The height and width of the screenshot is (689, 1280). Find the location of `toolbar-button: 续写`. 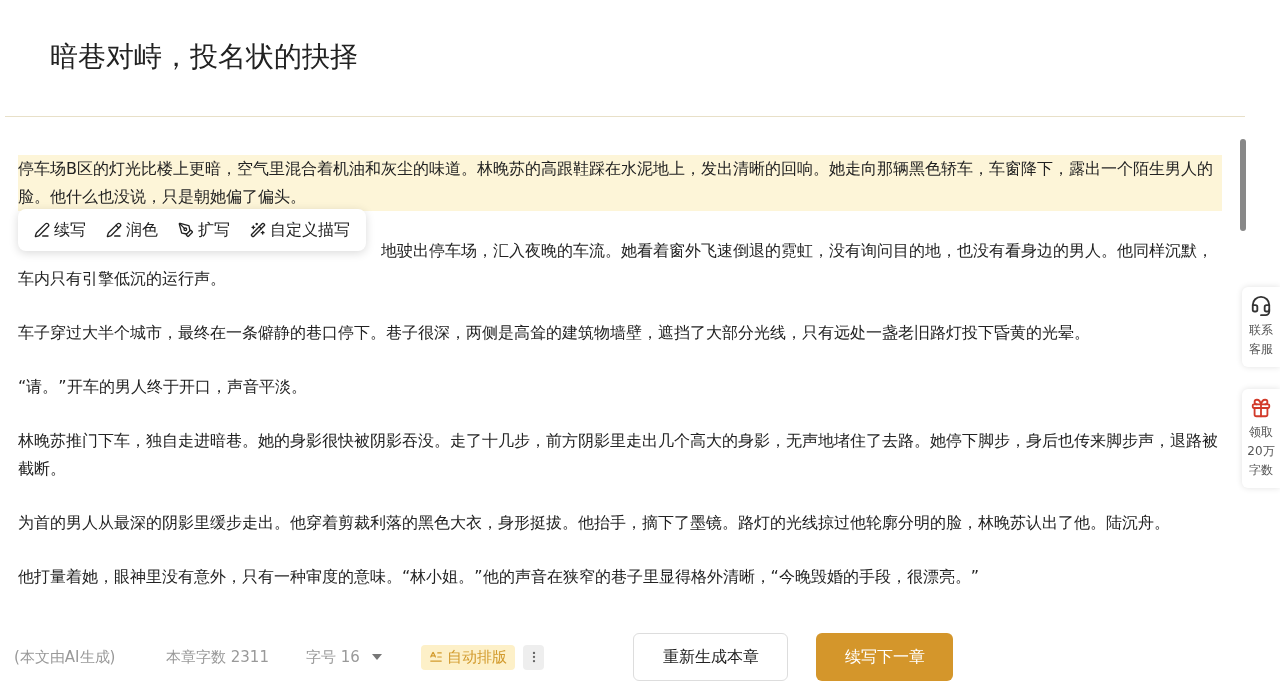

toolbar-button: 续写 is located at coordinates (60, 230).